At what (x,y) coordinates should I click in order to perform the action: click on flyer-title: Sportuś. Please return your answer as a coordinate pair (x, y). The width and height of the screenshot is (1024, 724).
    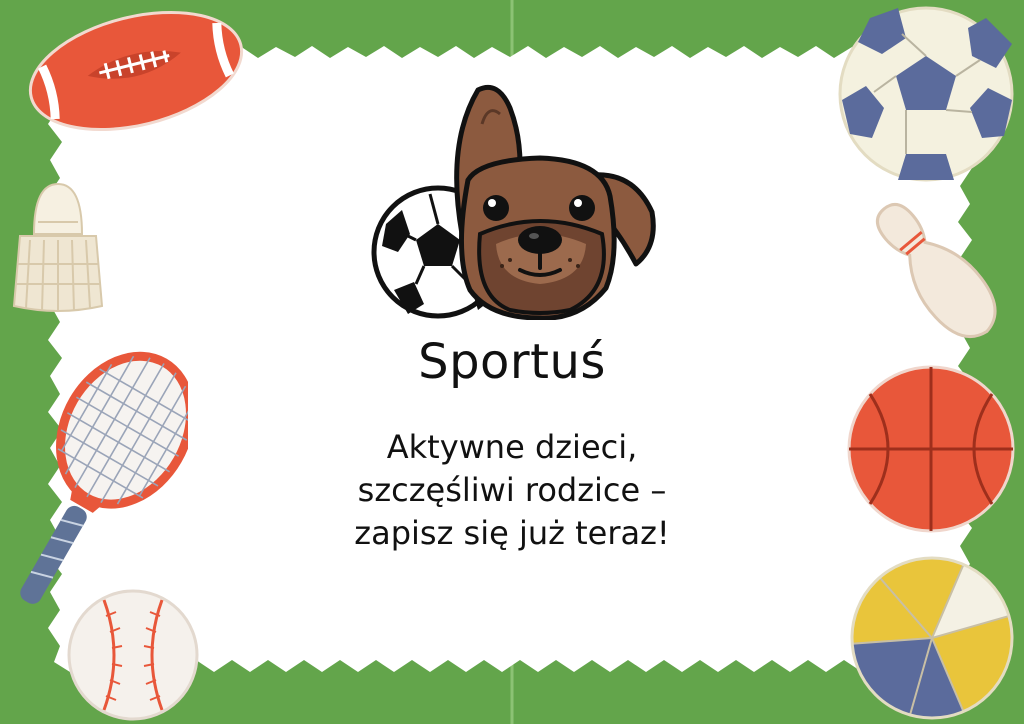
    Looking at the image, I should click on (512, 362).